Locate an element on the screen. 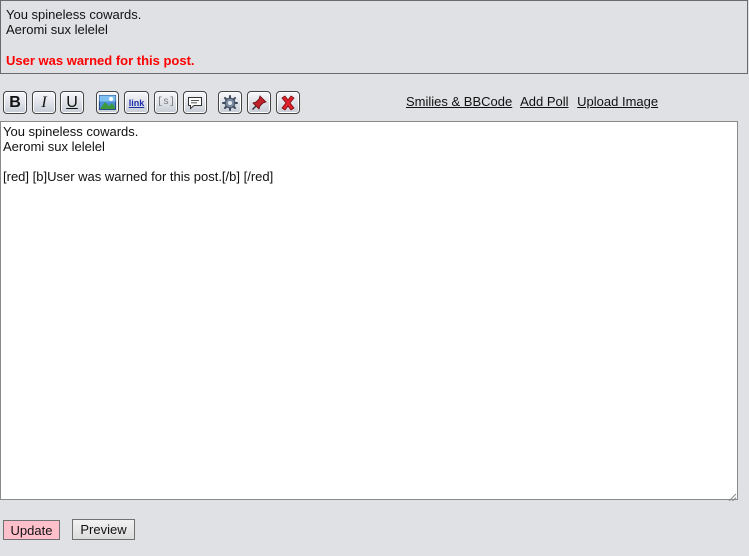 The height and width of the screenshot is (556, 749). warning-text: User was warned for this post. is located at coordinates (100, 60).